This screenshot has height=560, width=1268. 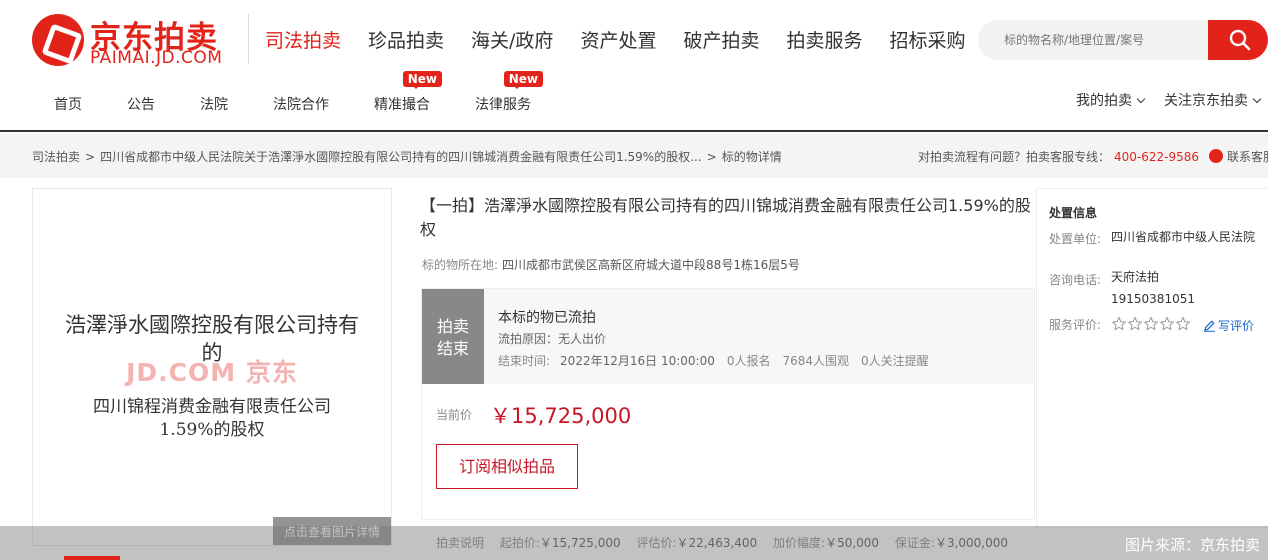 What do you see at coordinates (56, 157) in the screenshot?
I see `breadcrumb-judicial: 司法拍卖` at bounding box center [56, 157].